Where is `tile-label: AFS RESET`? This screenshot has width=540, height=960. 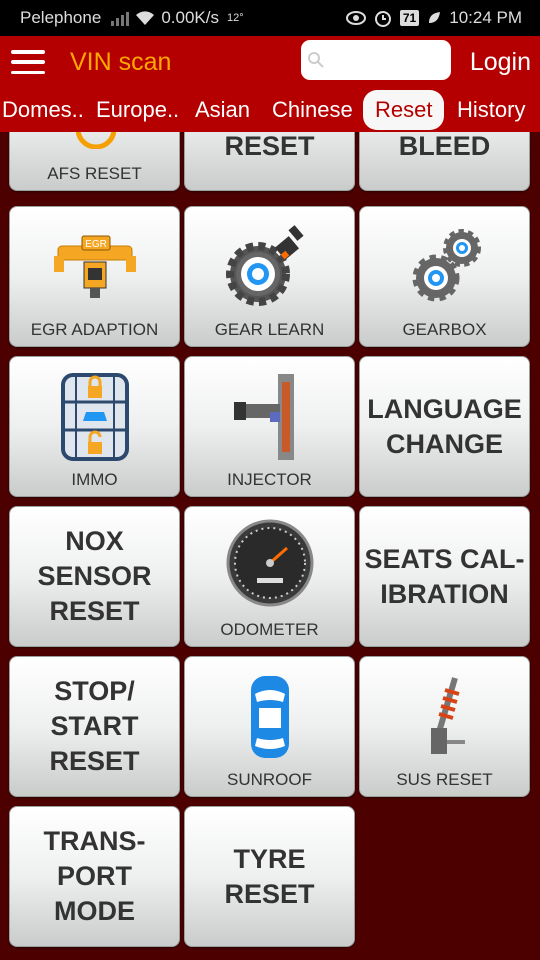
tile-label: AFS RESET is located at coordinates (94, 173).